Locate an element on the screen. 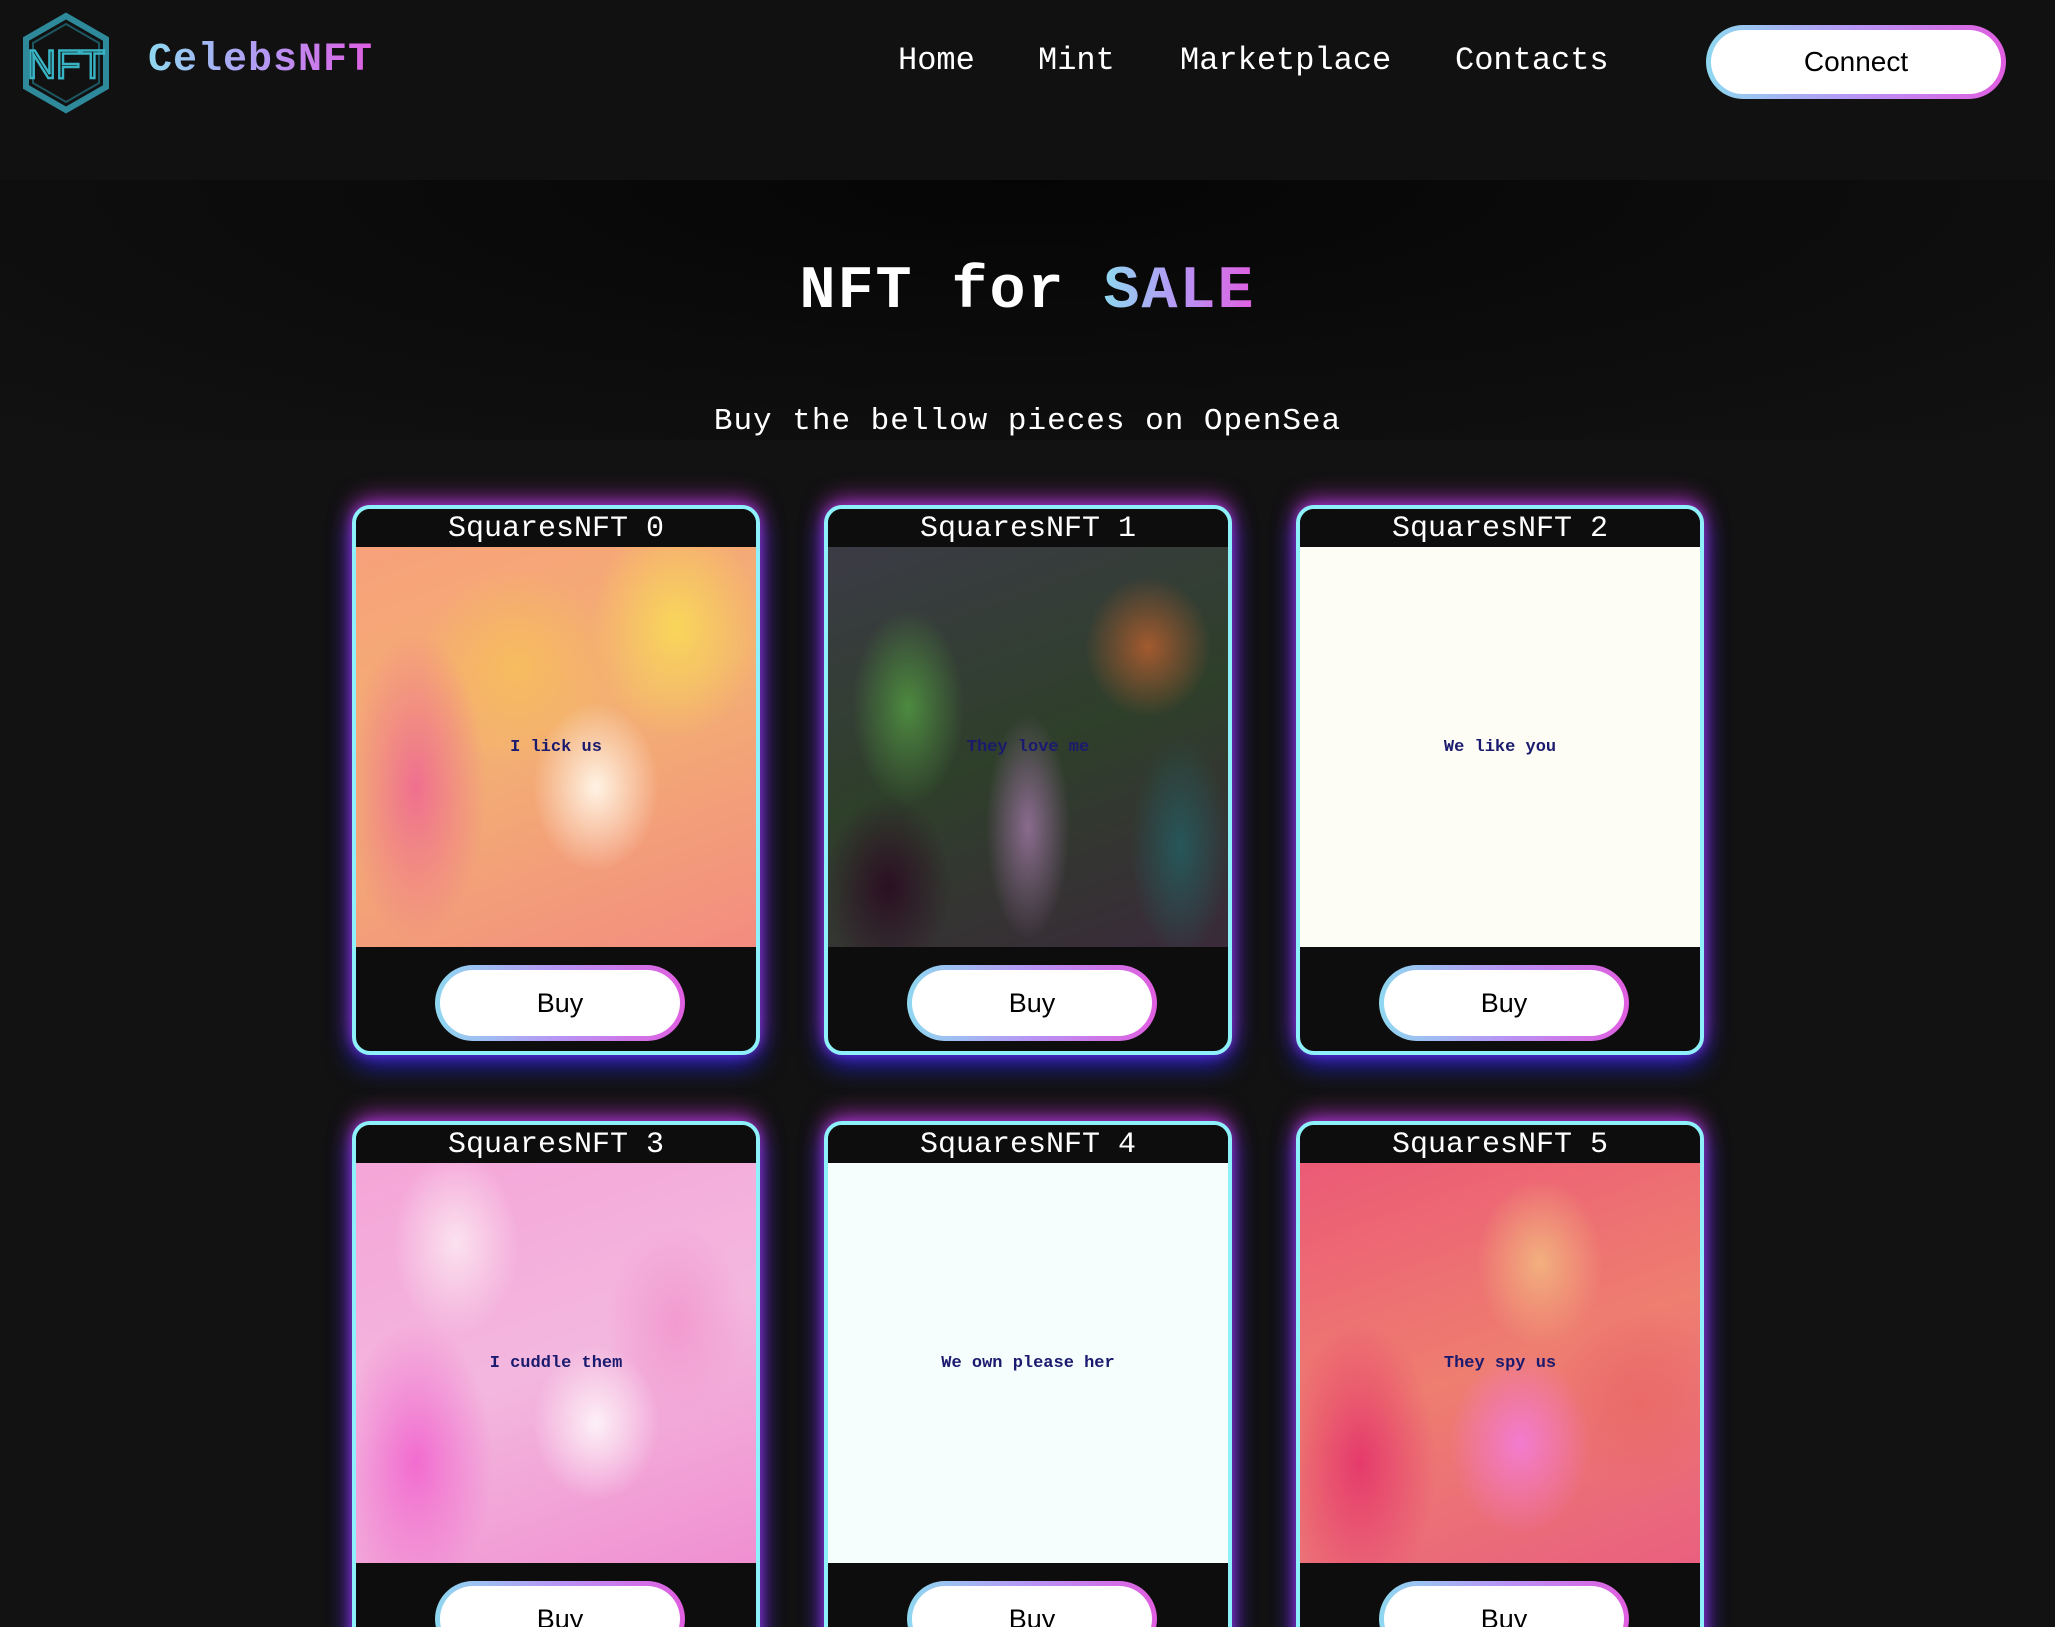 The image size is (2055, 1627). nft-card-title: SquaresNFT 4 is located at coordinates (1028, 1144).